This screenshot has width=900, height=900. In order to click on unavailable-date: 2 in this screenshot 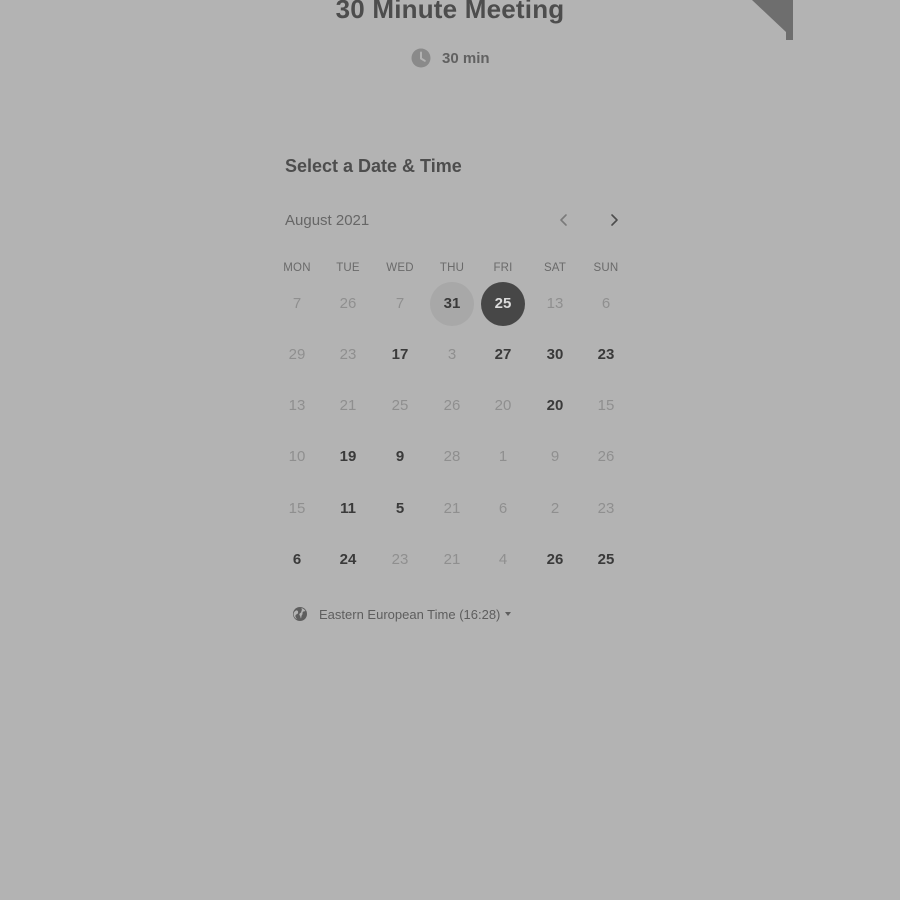, I will do `click(555, 508)`.